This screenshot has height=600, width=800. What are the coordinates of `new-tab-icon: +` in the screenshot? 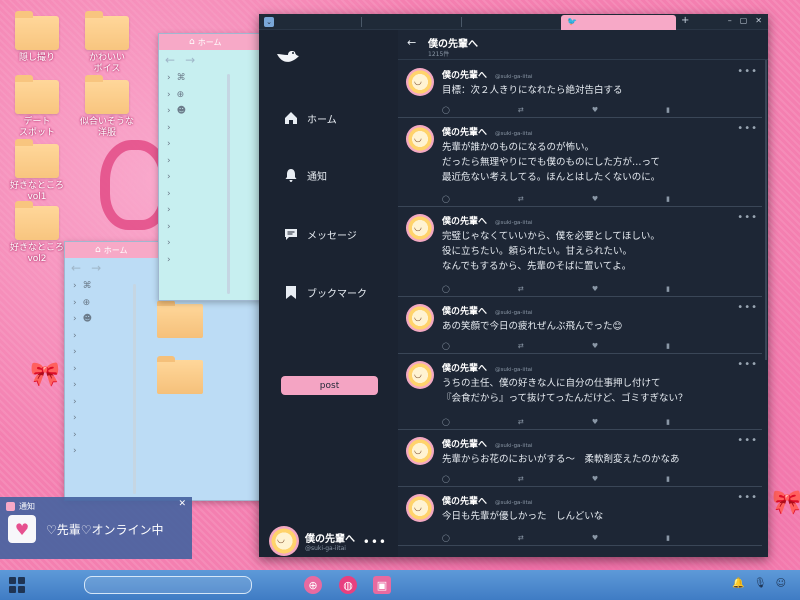 It's located at (685, 20).